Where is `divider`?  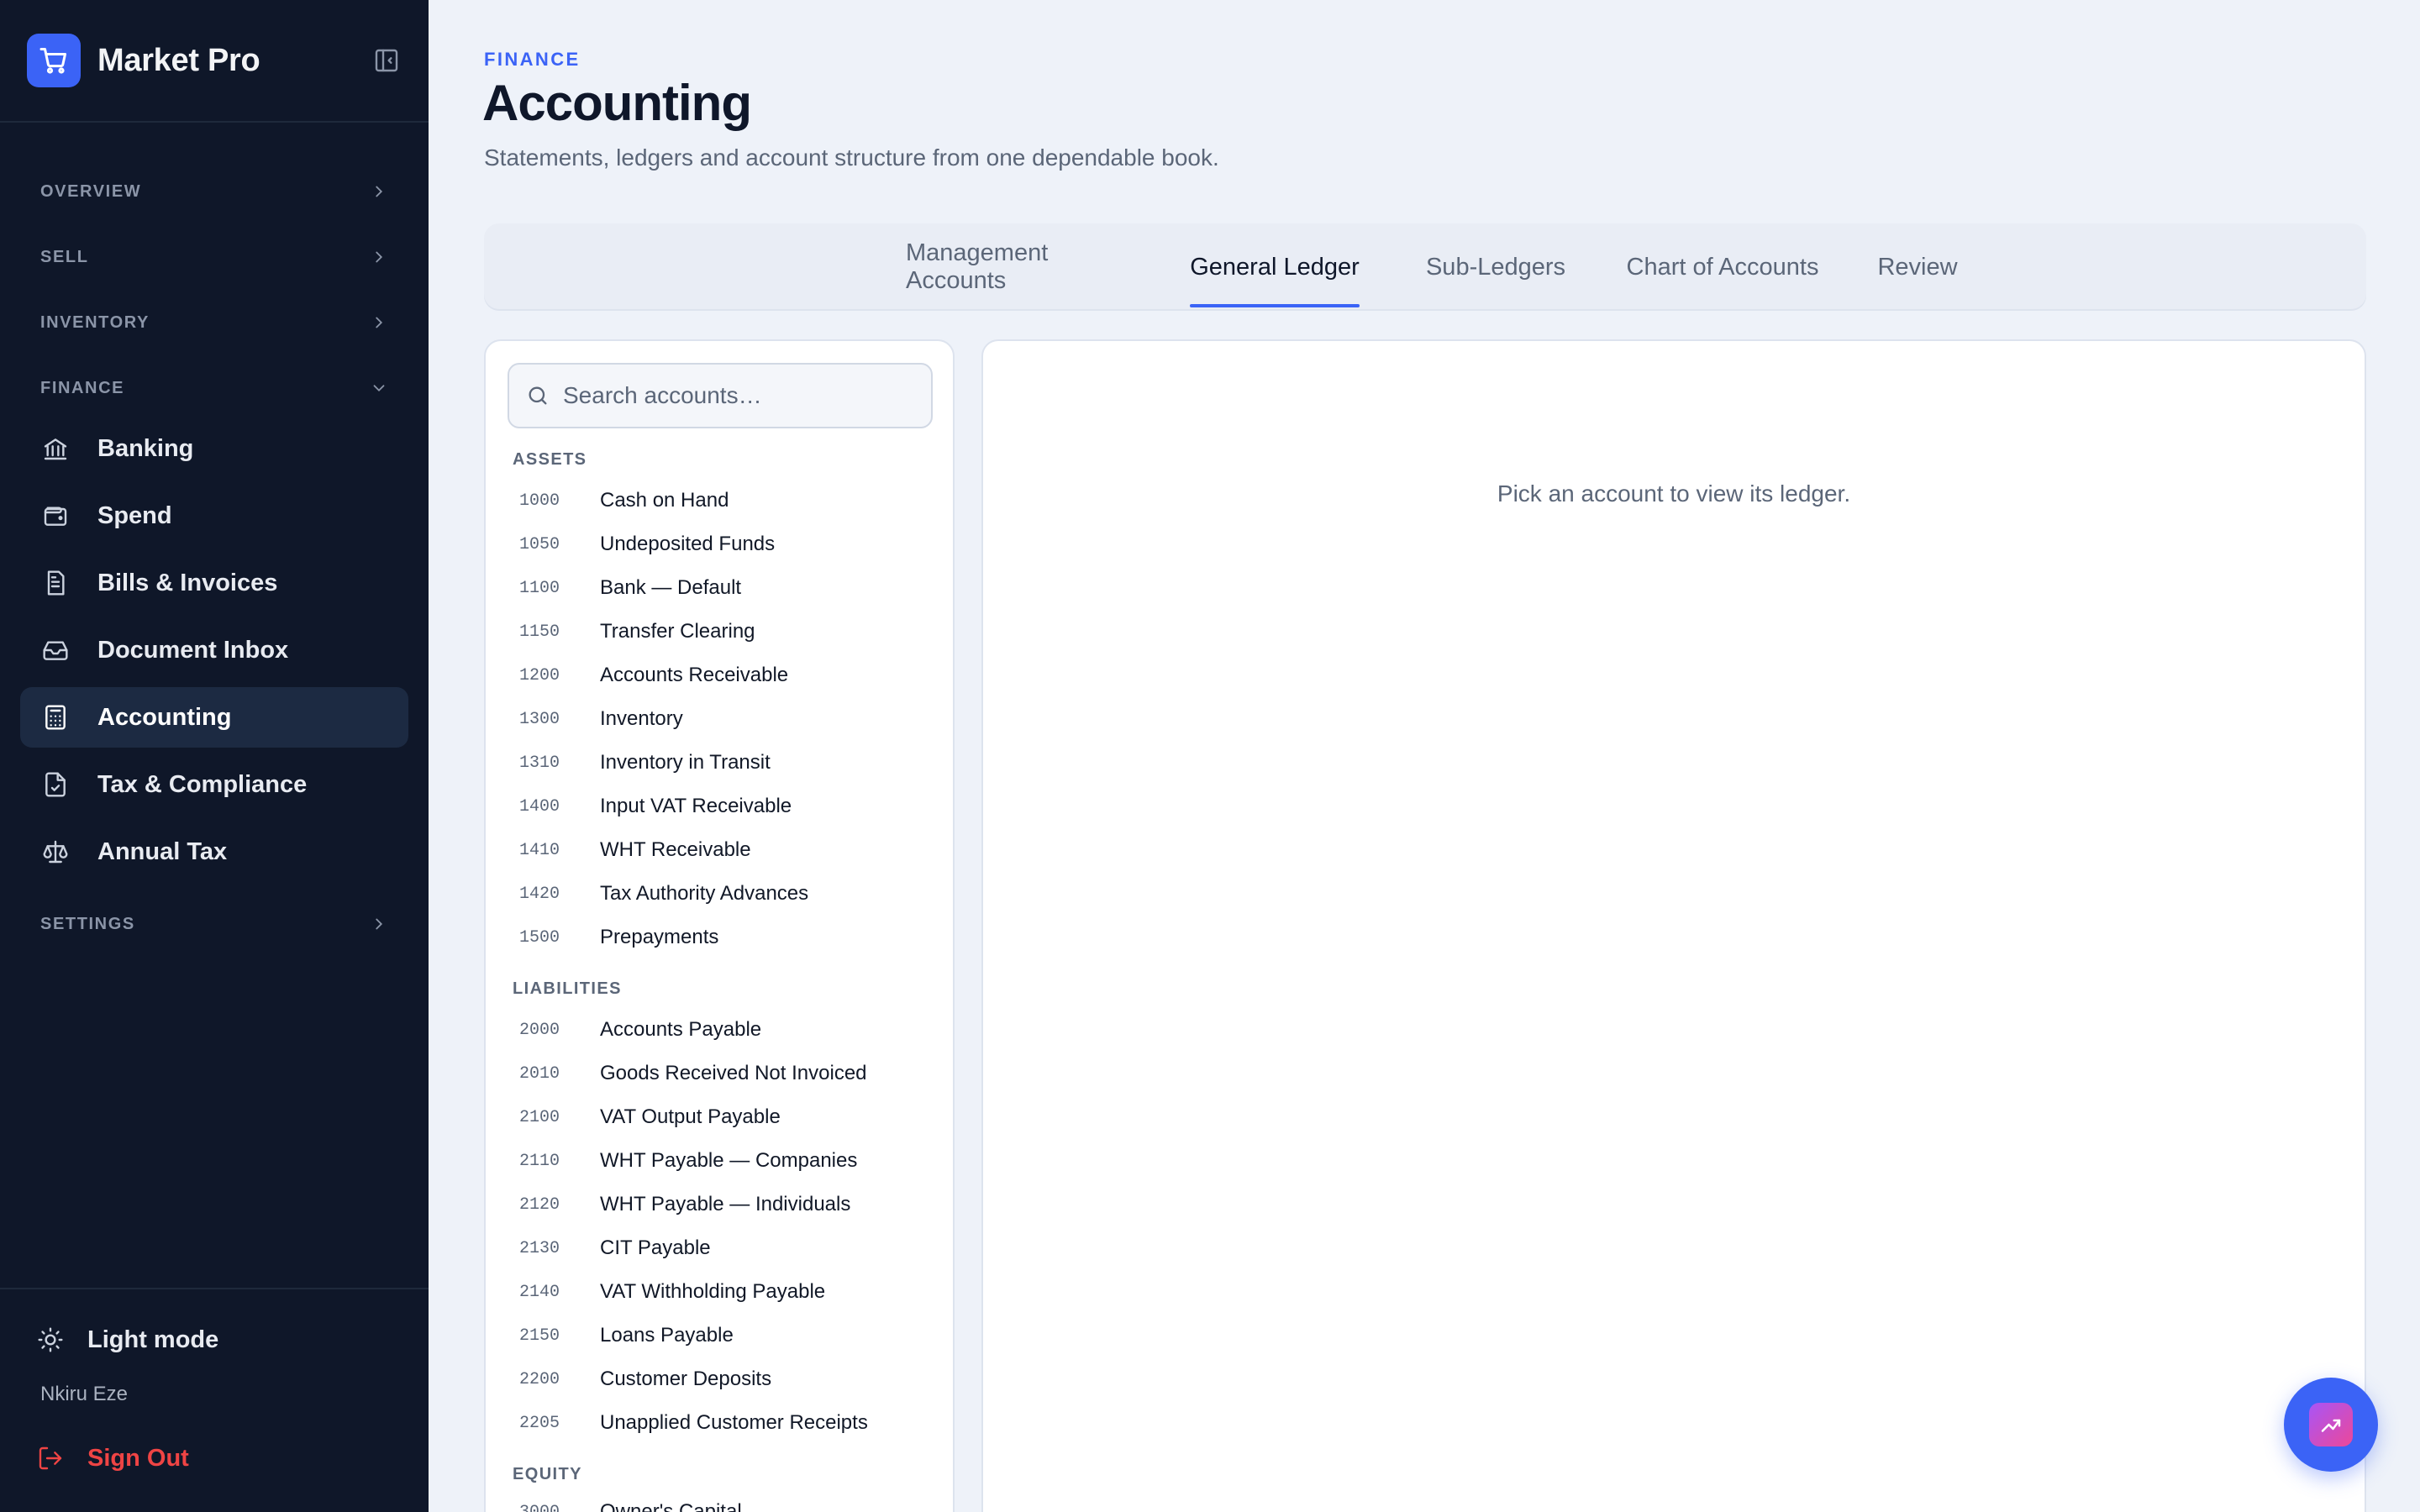 divider is located at coordinates (214, 122).